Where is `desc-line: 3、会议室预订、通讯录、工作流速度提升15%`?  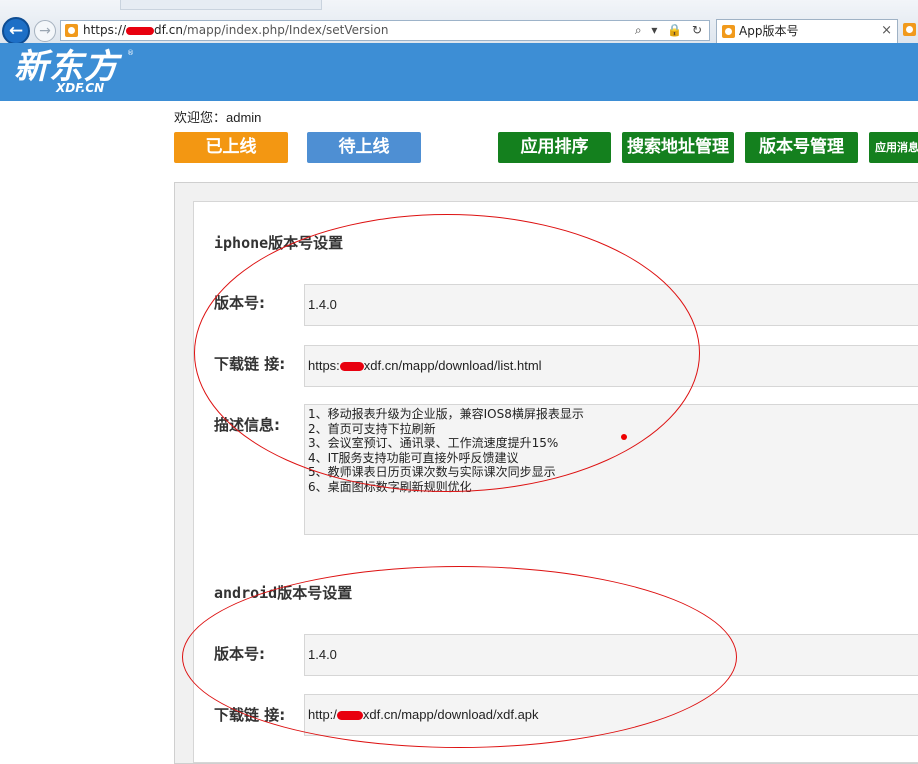
desc-line: 3、会议室预订、通讯录、工作流速度提升15% is located at coordinates (433, 443).